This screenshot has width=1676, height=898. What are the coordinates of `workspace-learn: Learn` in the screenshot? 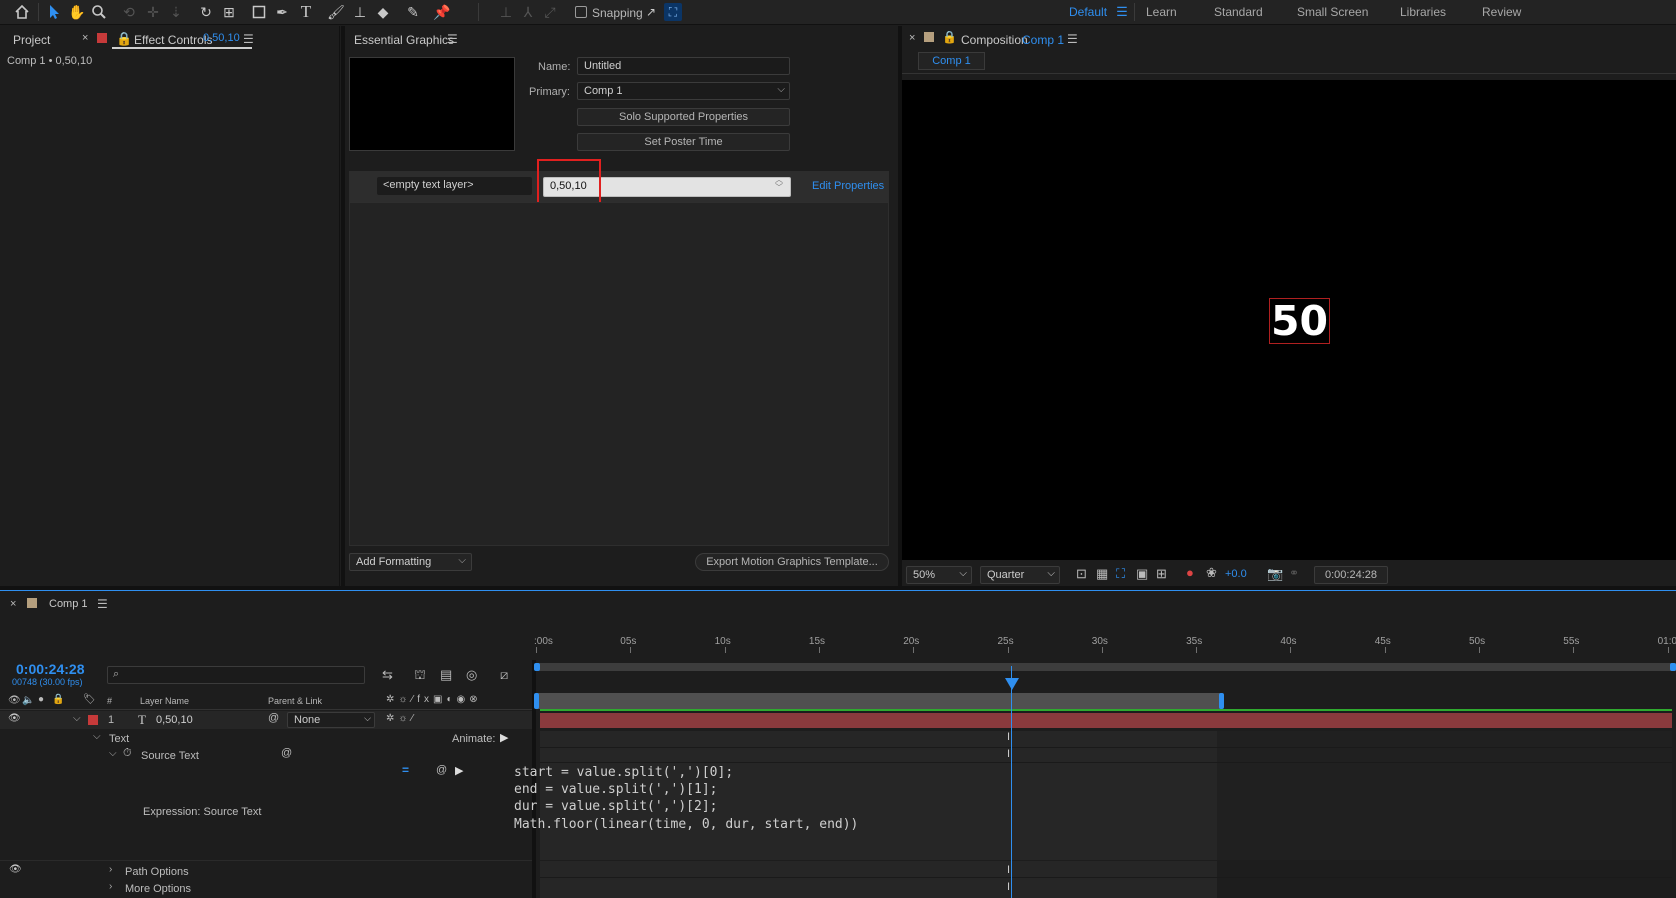 It's located at (1161, 12).